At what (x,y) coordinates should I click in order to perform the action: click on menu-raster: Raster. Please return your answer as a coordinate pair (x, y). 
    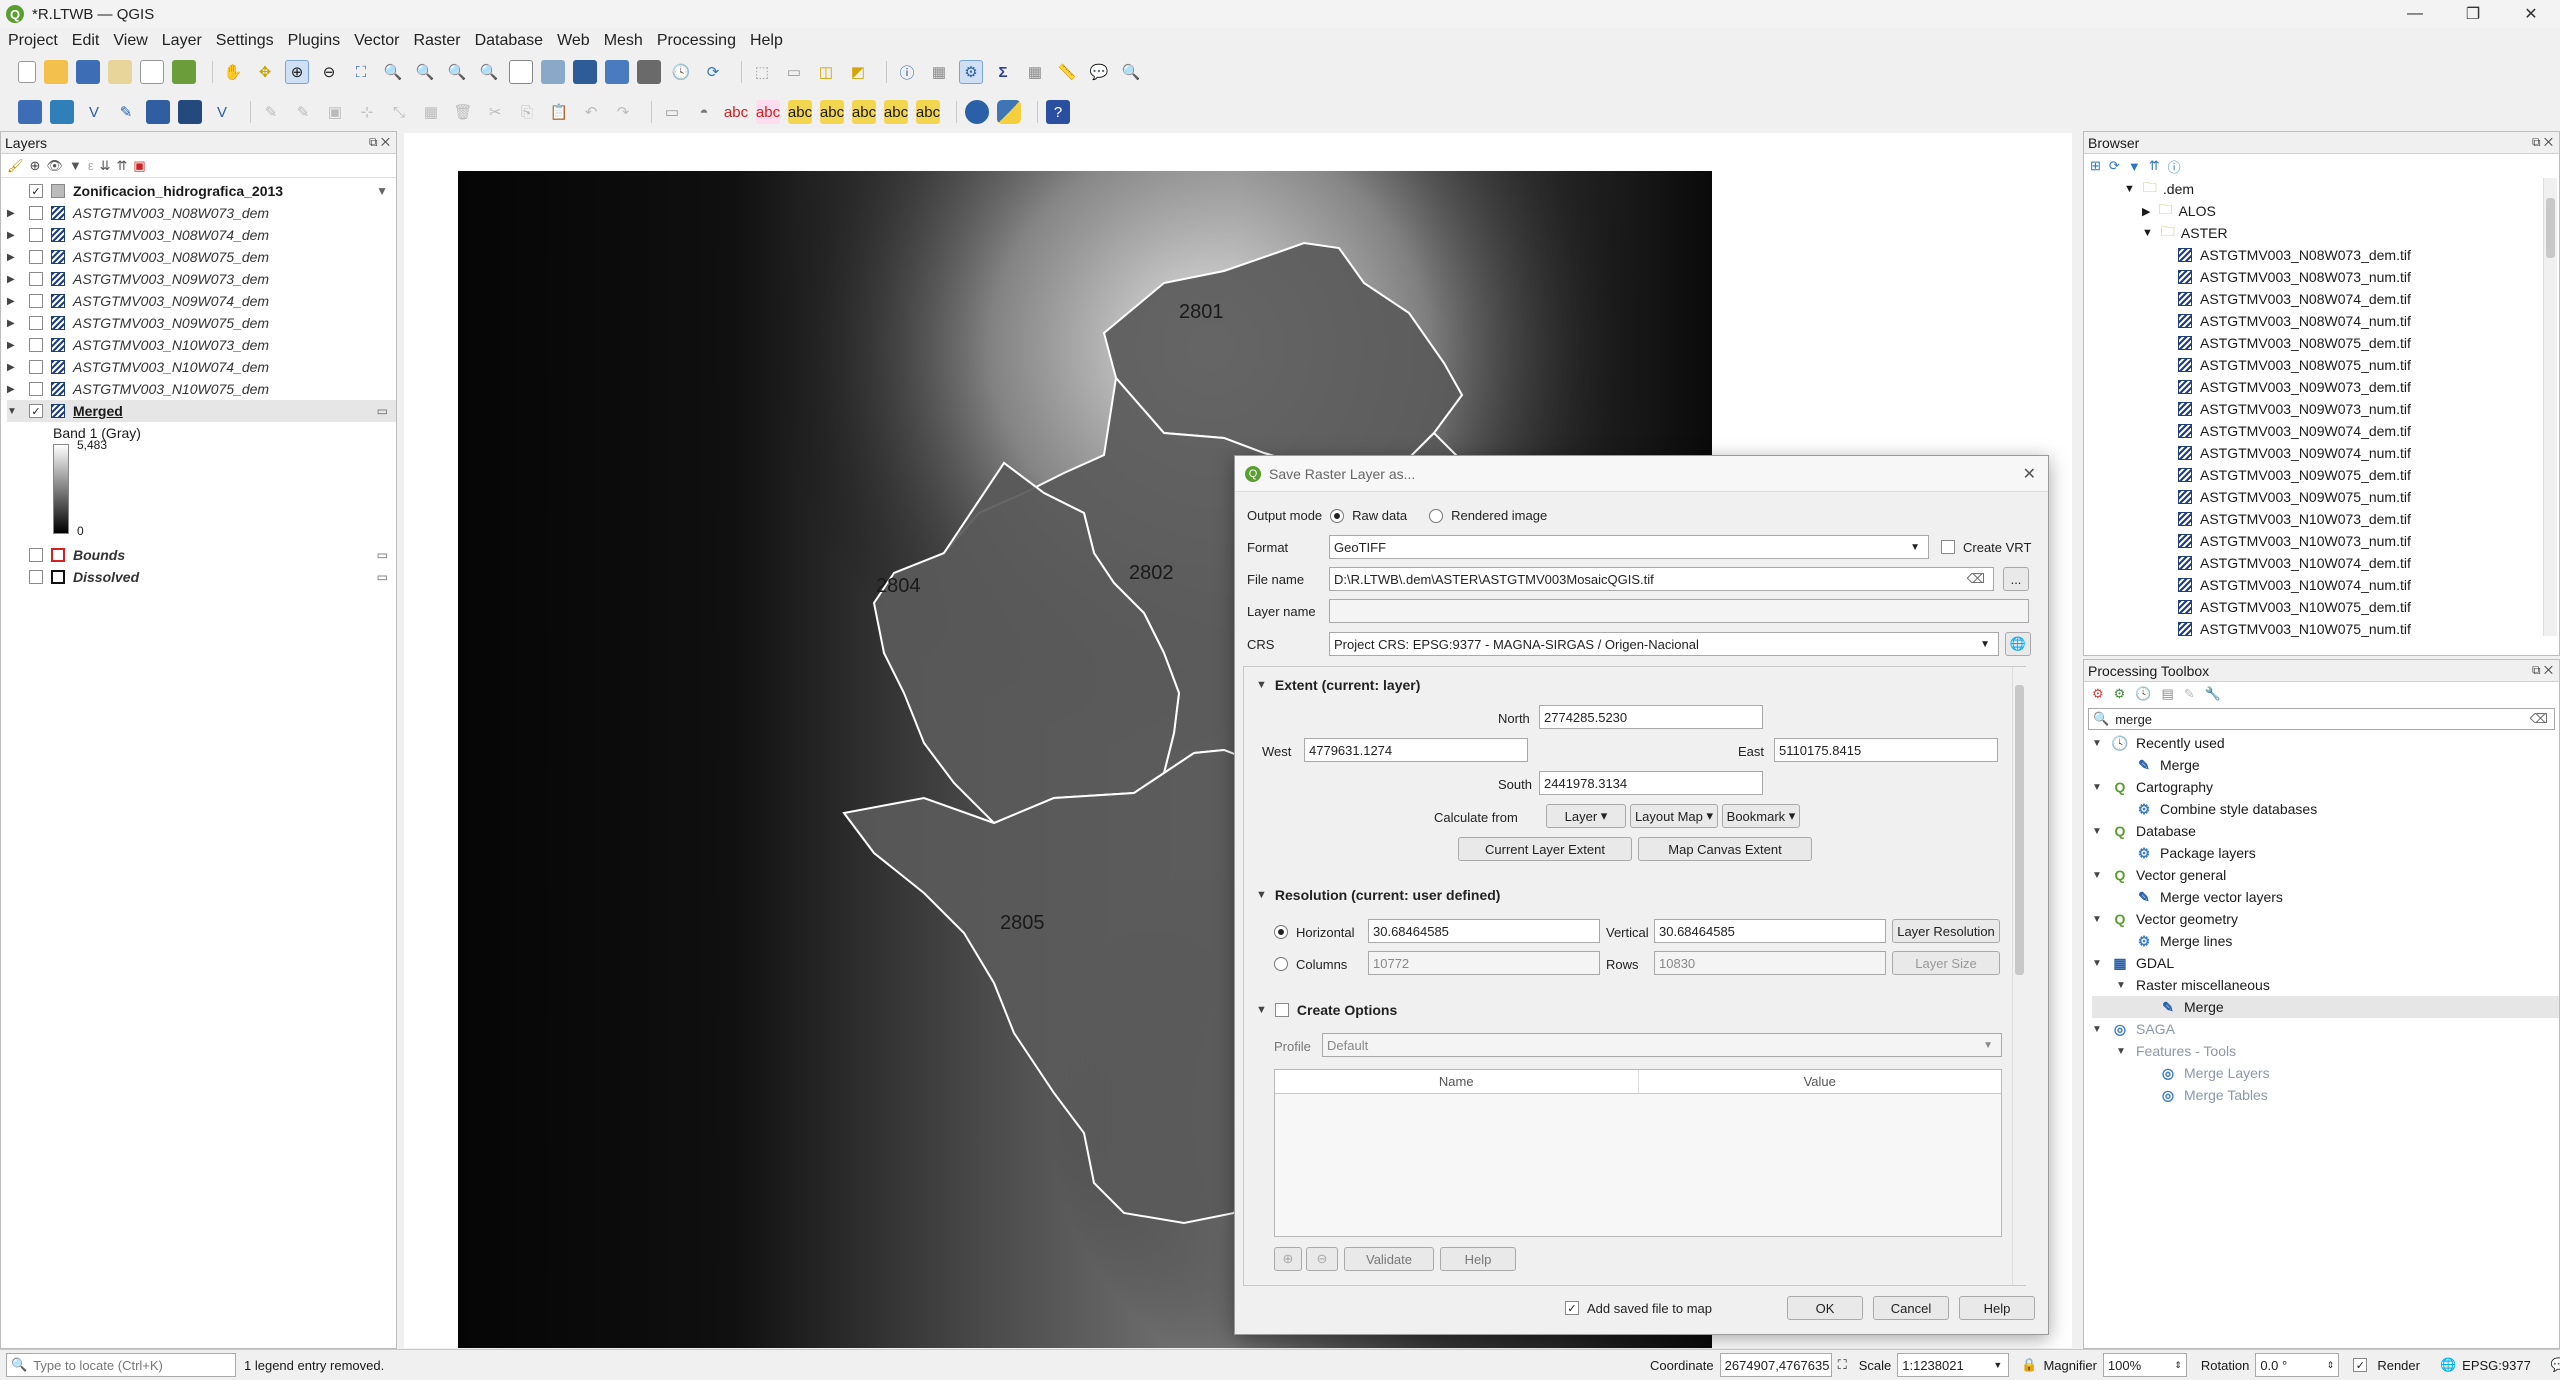
    Looking at the image, I should click on (436, 41).